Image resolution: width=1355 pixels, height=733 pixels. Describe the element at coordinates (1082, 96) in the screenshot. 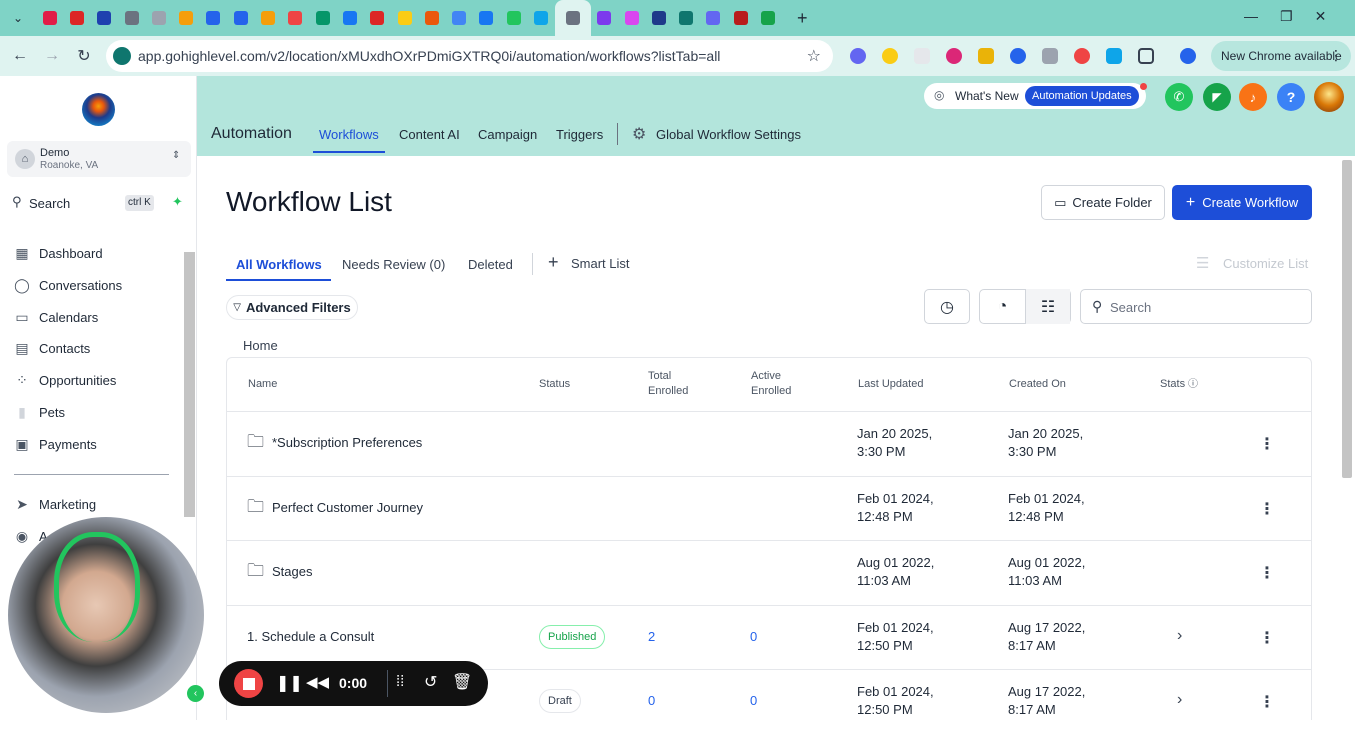

I see `automation-updates-badge: Automation Updates` at that location.